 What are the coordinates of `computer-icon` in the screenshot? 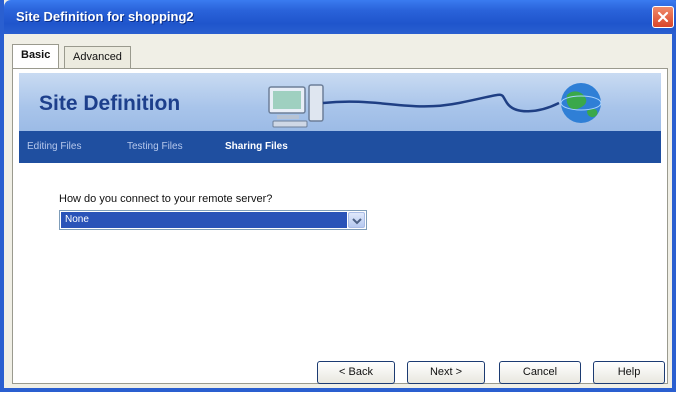 It's located at (296, 106).